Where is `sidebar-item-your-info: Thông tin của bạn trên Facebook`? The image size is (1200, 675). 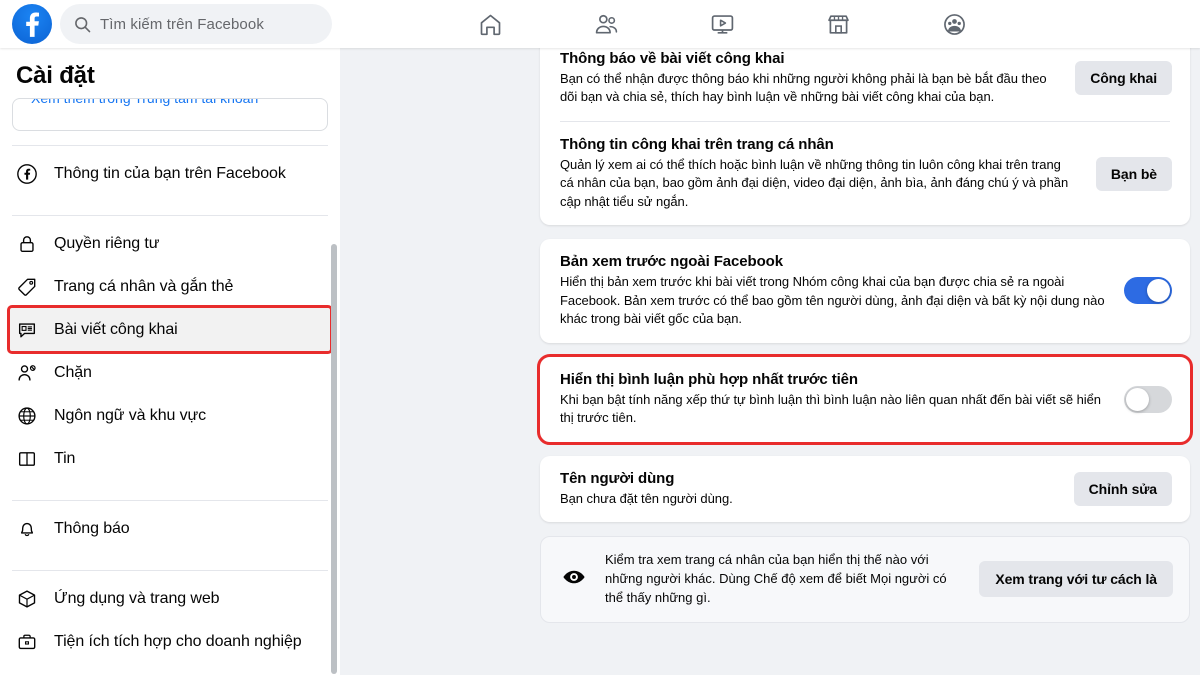 sidebar-item-your-info: Thông tin của bạn trên Facebook is located at coordinates (170, 173).